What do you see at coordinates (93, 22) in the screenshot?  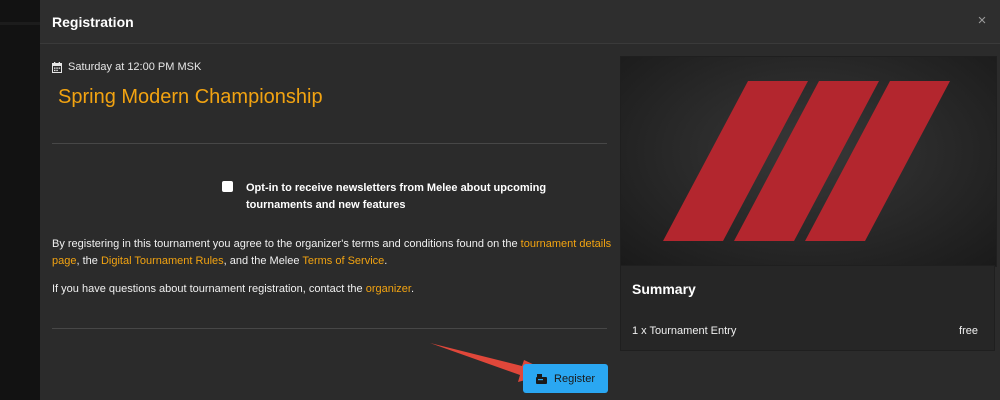 I see `modal-title: Registration` at bounding box center [93, 22].